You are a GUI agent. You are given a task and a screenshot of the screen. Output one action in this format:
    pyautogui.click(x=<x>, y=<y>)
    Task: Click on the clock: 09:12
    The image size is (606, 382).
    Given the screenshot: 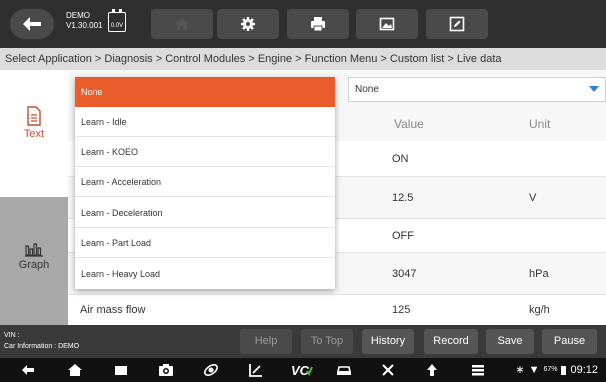 What is the action you would take?
    pyautogui.click(x=584, y=370)
    